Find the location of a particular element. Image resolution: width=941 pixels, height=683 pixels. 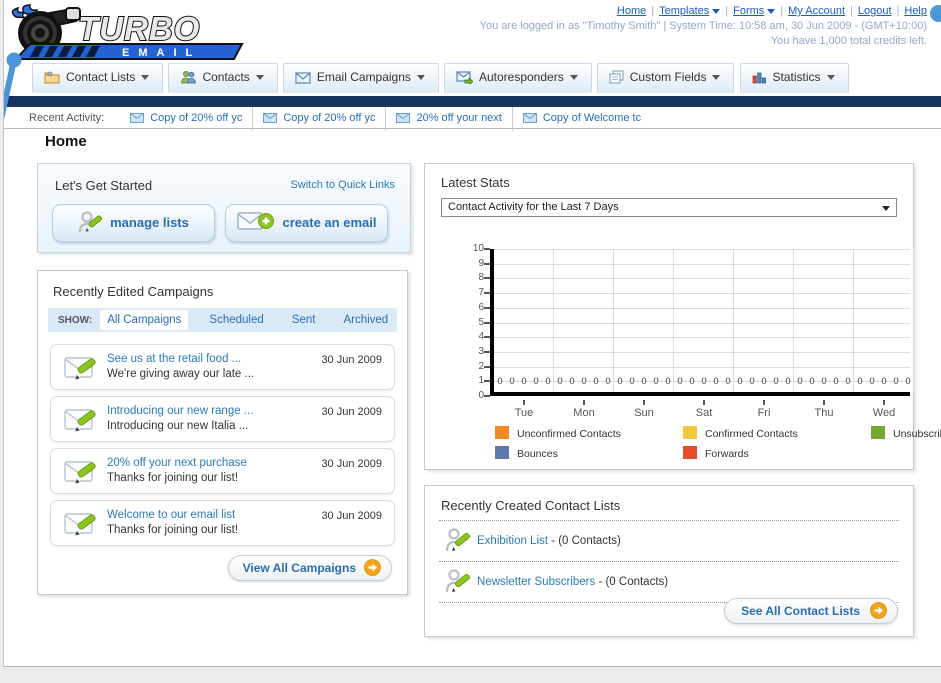

tab-contact-lists: Contact Lists is located at coordinates (98, 78).